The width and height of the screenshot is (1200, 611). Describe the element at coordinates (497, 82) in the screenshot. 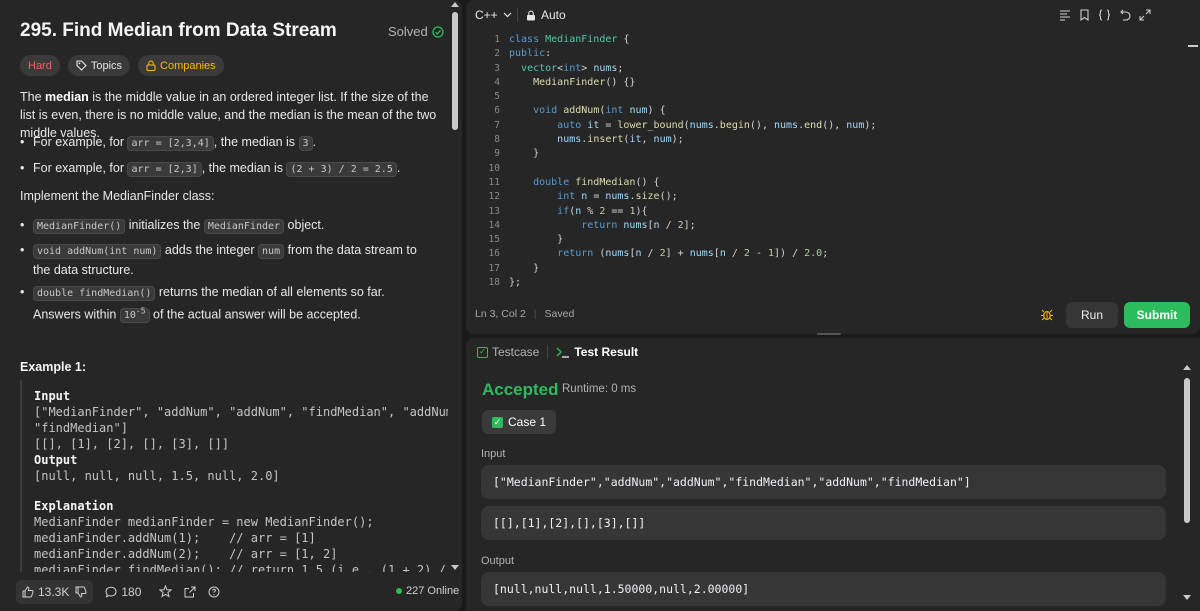

I see `line-number: 4` at that location.